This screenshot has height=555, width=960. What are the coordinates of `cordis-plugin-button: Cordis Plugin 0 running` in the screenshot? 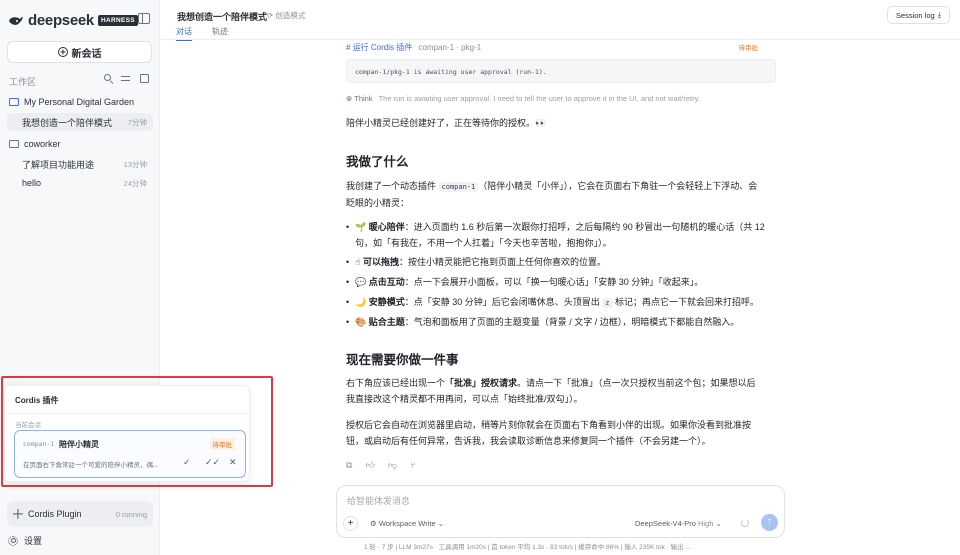 It's located at (80, 514).